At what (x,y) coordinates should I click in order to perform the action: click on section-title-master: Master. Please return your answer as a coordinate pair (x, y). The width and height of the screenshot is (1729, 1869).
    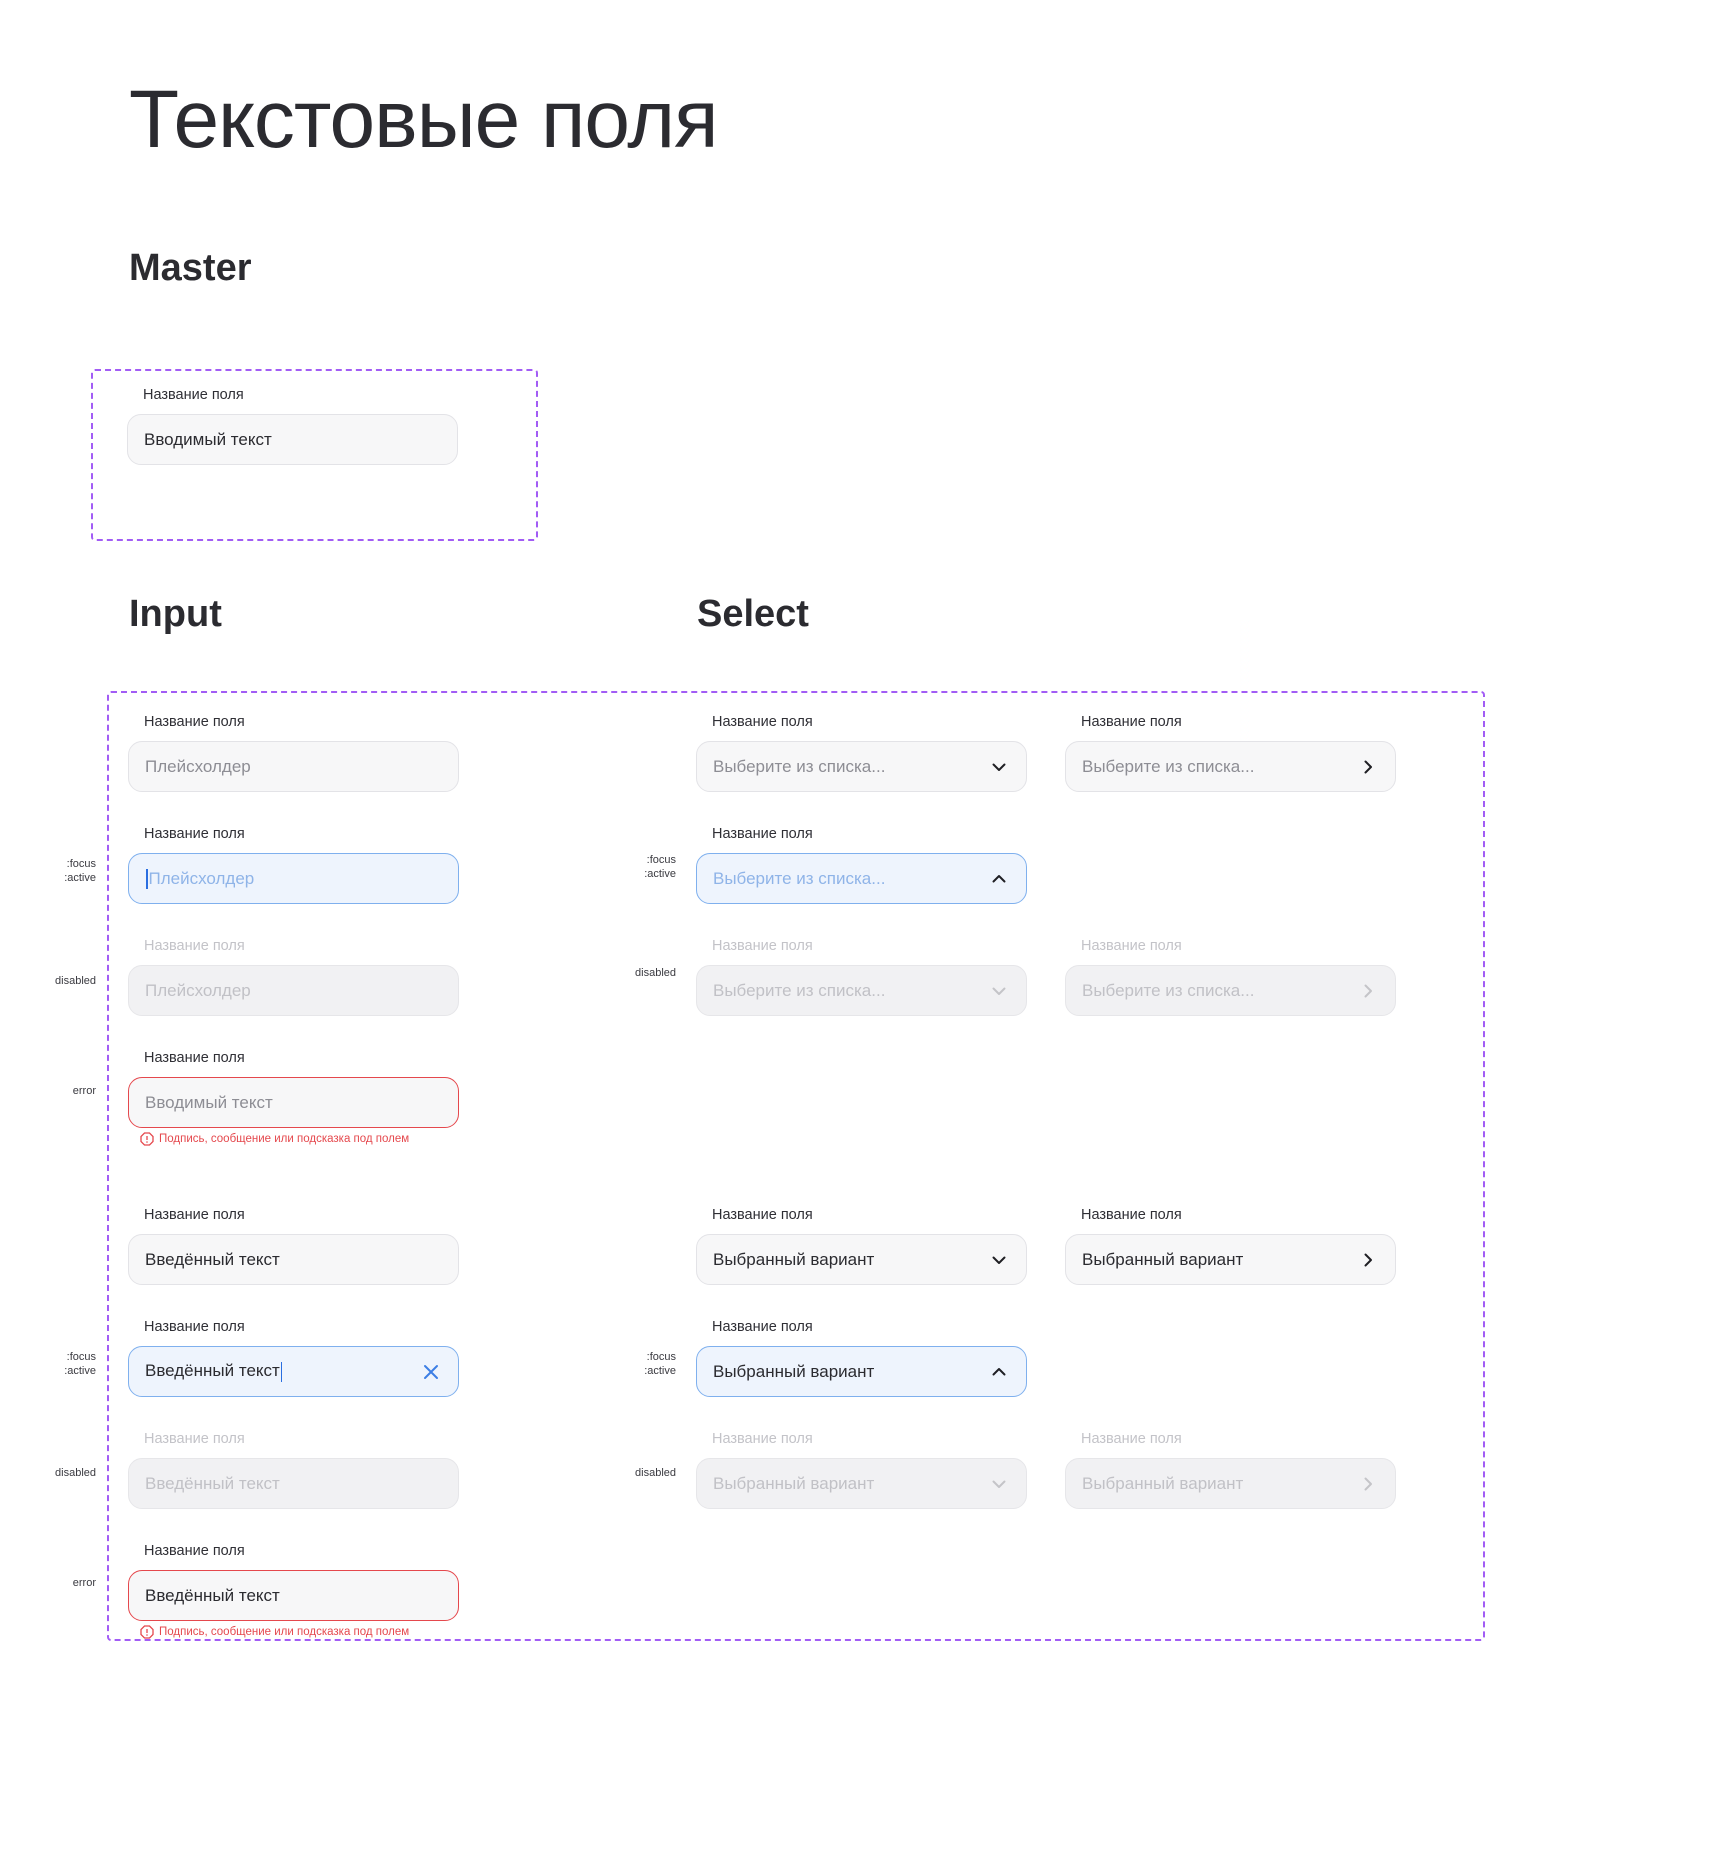
    Looking at the image, I should click on (190, 268).